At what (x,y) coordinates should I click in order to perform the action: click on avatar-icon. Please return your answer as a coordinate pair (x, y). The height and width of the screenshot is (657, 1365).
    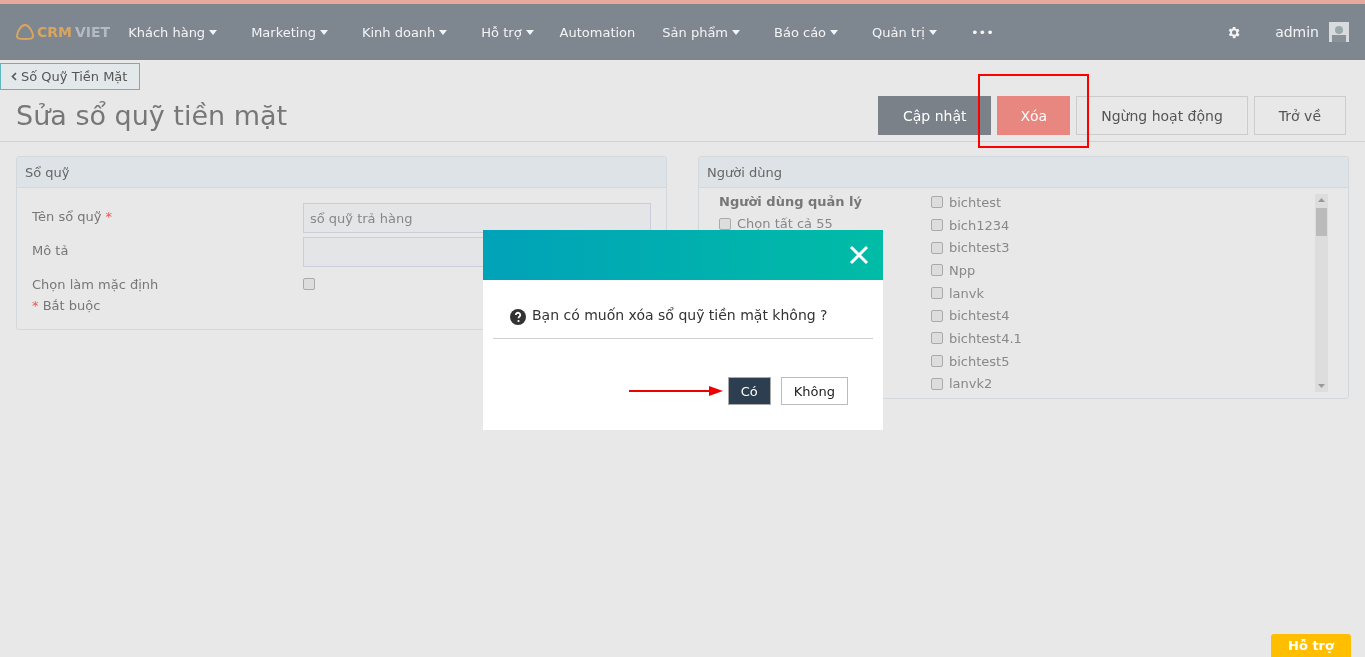
    Looking at the image, I should click on (1339, 32).